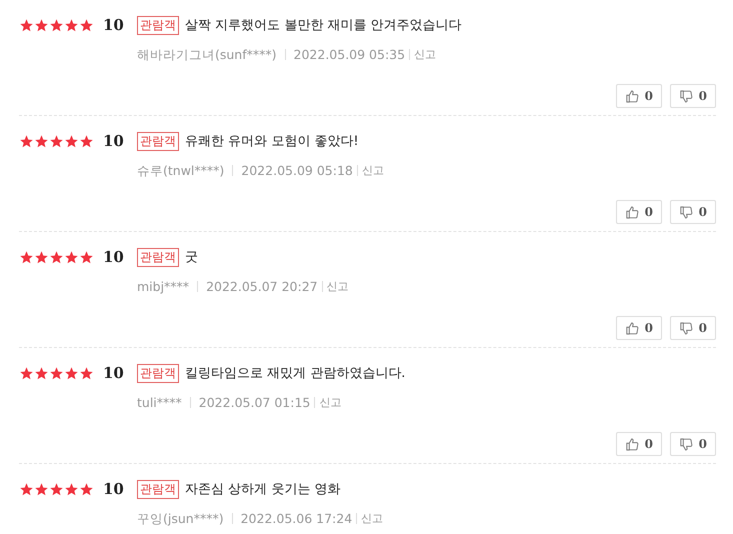 The width and height of the screenshot is (733, 534). I want to click on author-name: 해바라기그녀(sunf****), so click(207, 55).